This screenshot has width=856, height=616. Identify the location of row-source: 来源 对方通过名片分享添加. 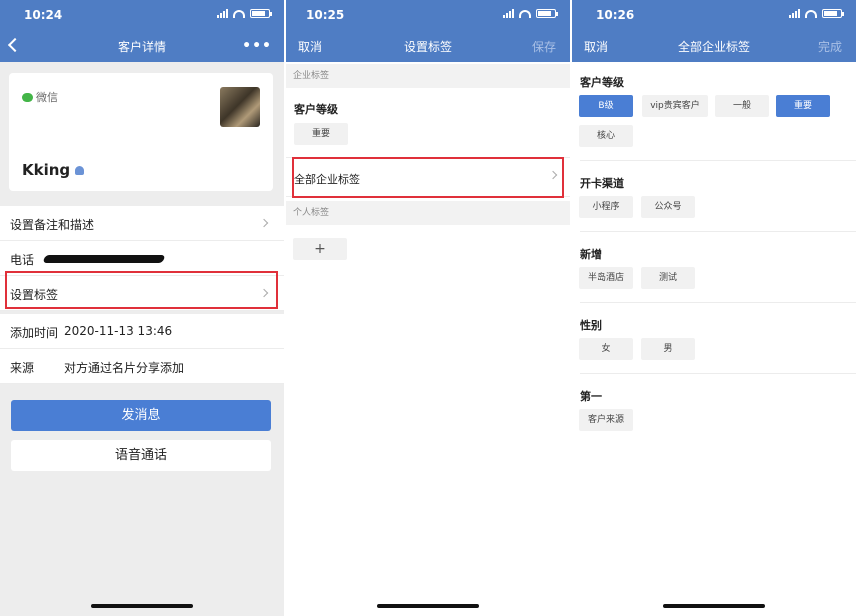
(142, 366).